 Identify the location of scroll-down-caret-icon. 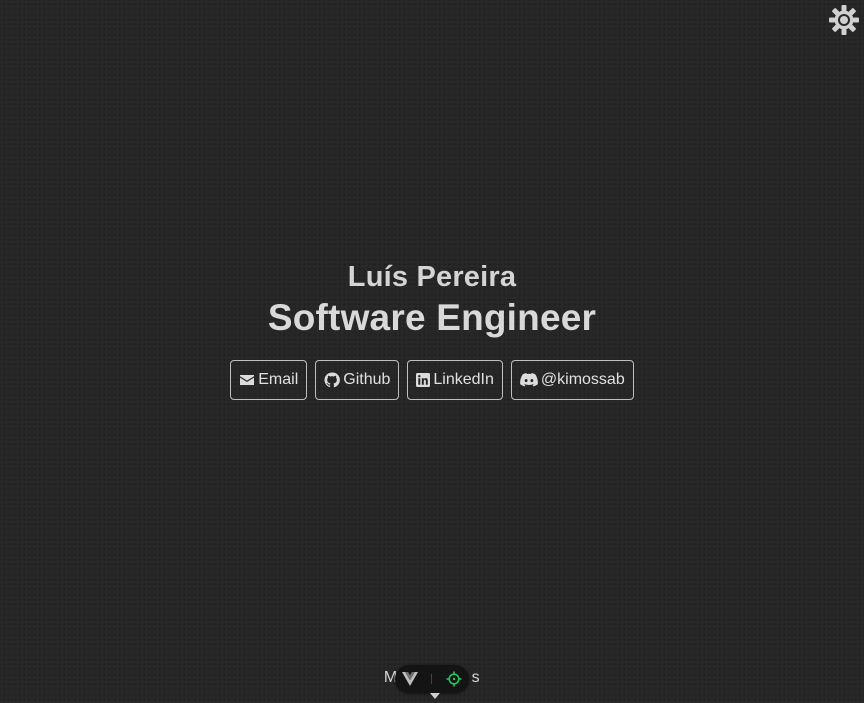
(435, 696).